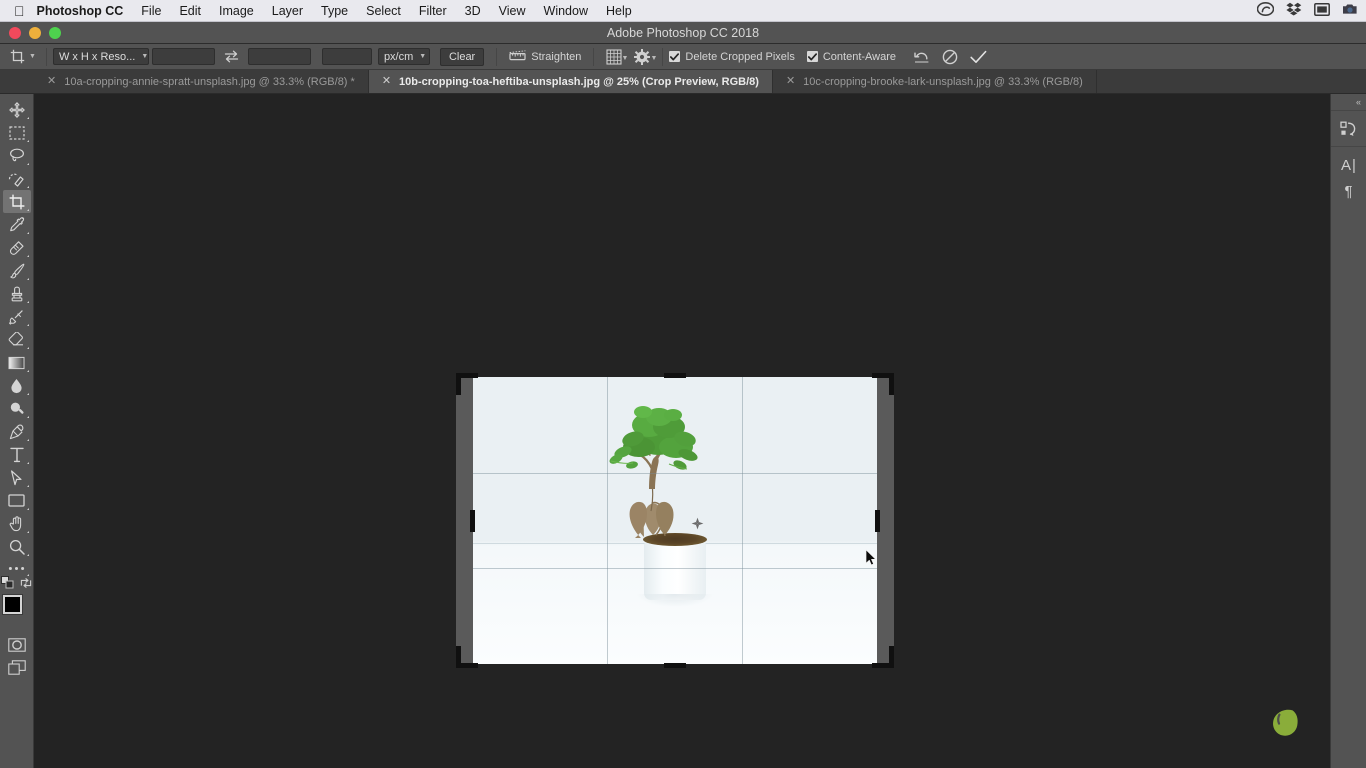  What do you see at coordinates (851, 57) in the screenshot?
I see `content-aware-checkbox: Content-Aware` at bounding box center [851, 57].